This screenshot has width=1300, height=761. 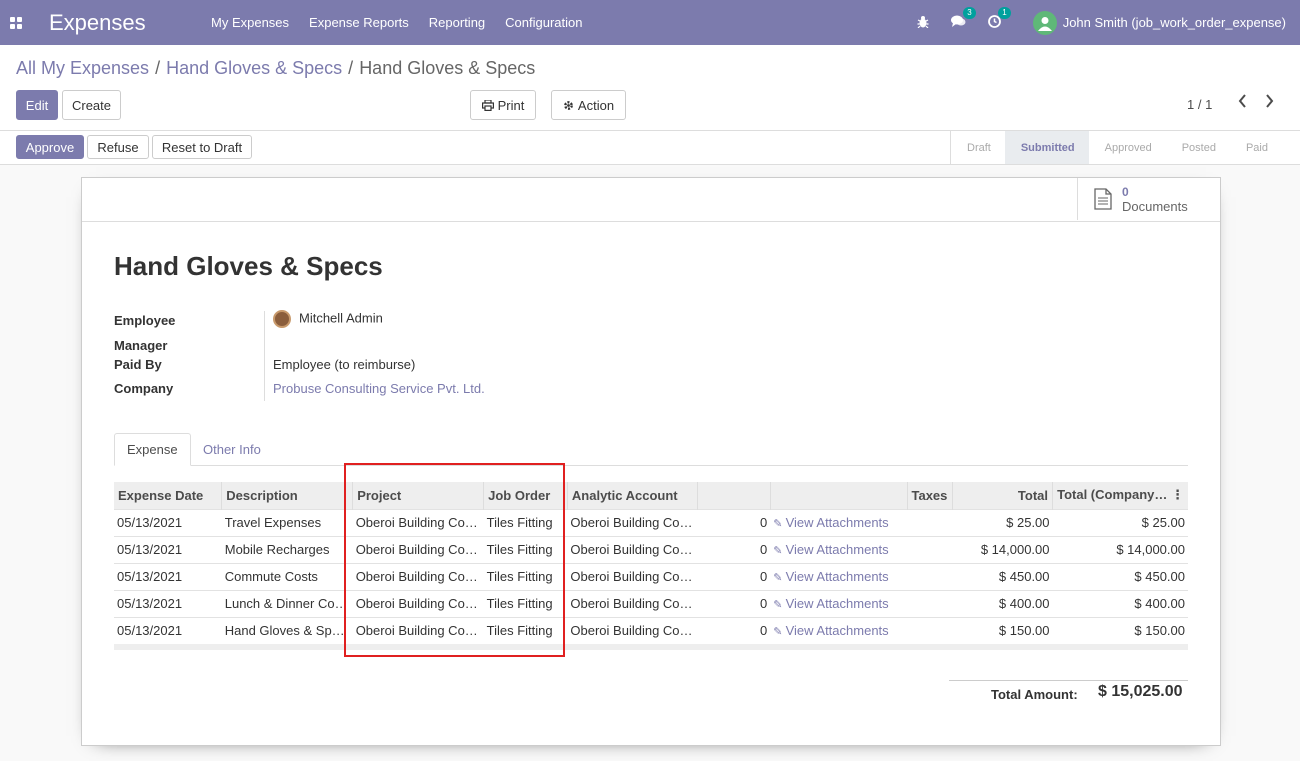 I want to click on documents-count: 0, so click(x=1125, y=191).